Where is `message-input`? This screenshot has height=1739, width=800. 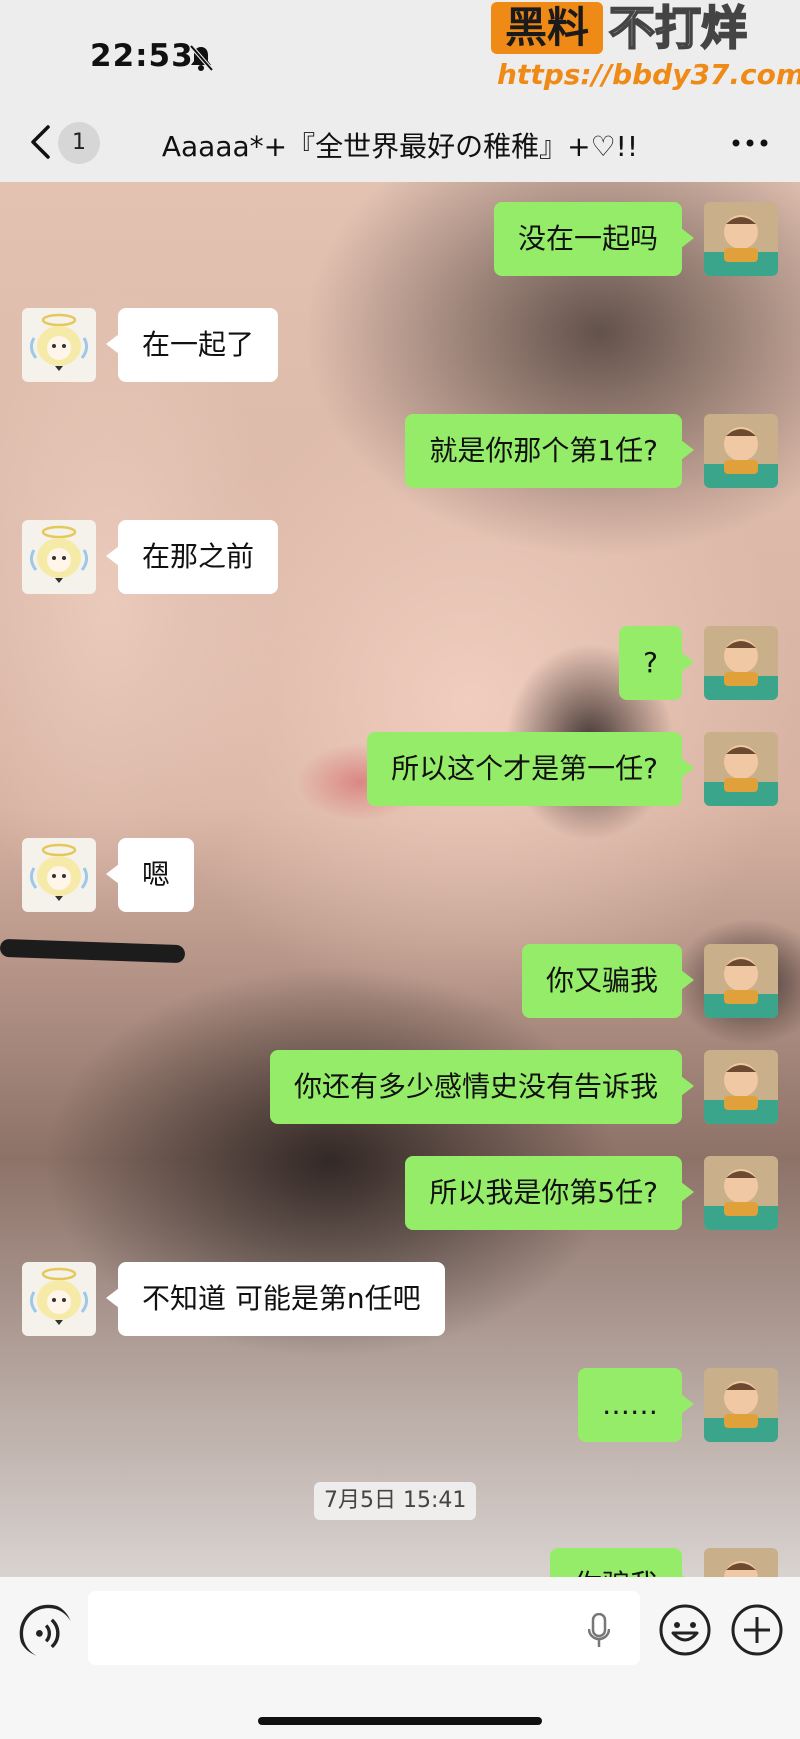
message-input is located at coordinates (364, 1628).